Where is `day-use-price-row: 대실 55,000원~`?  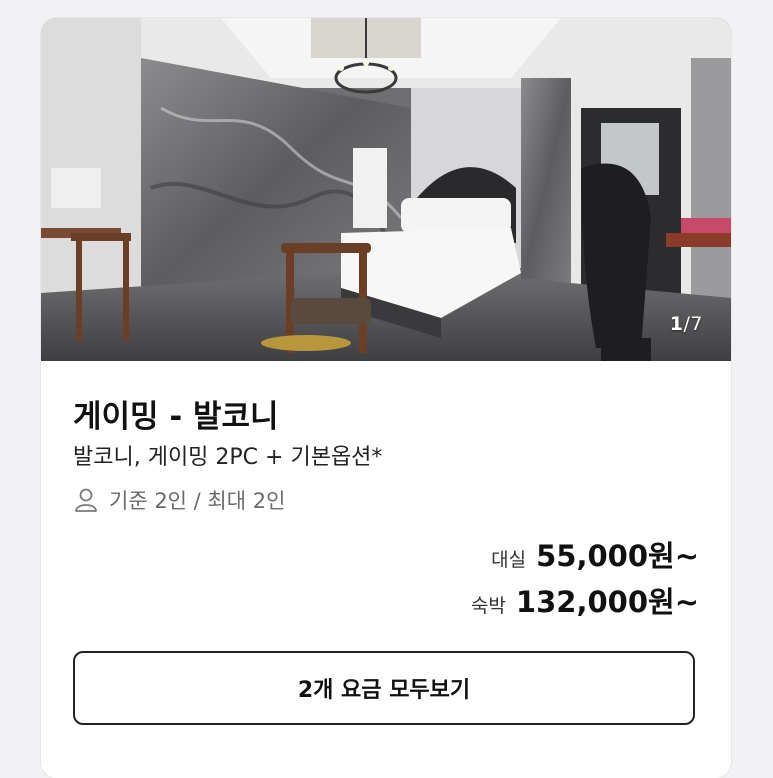 day-use-price-row: 대실 55,000원~ is located at coordinates (595, 554).